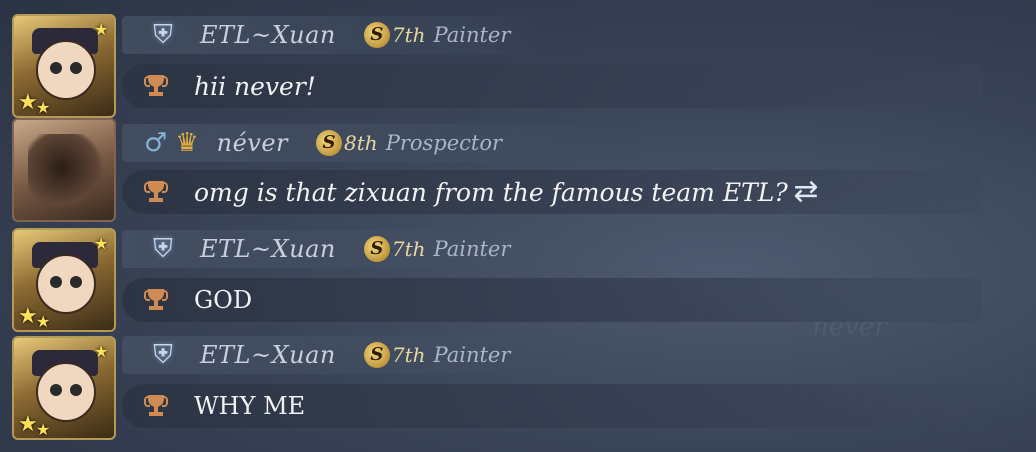 Image resolution: width=1036 pixels, height=452 pixels. I want to click on badge-rank: 8th, so click(361, 143).